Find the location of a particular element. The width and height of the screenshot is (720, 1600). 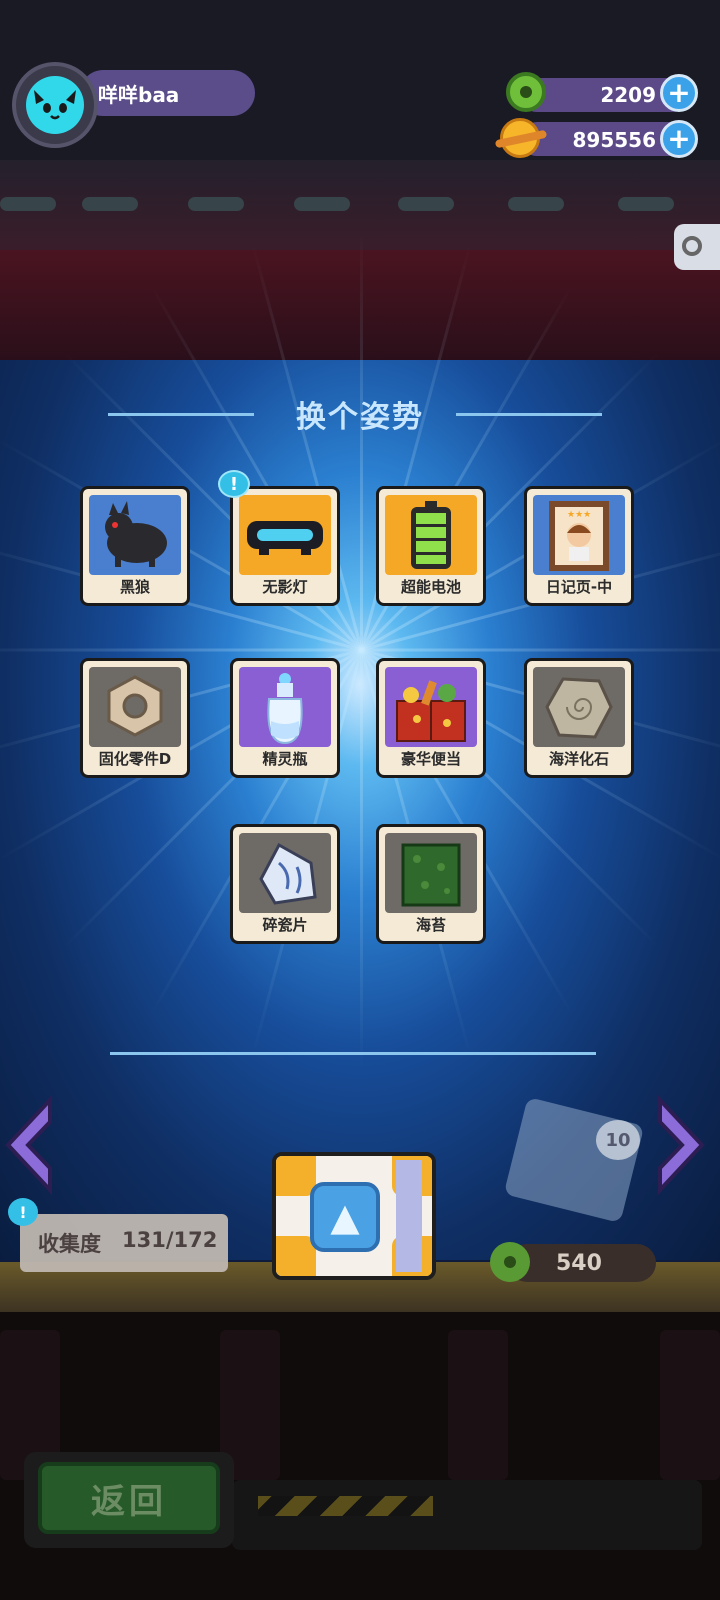

item-card: 精灵瓶 is located at coordinates (285, 718).